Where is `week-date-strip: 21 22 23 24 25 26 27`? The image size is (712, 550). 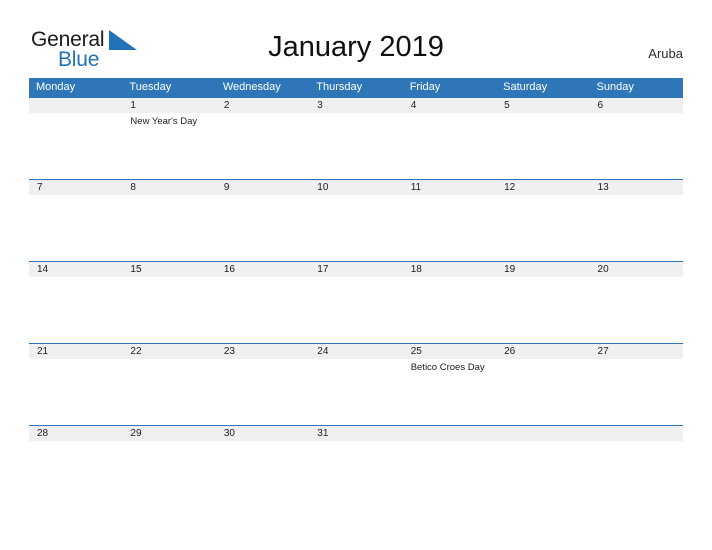
week-date-strip: 21 22 23 24 25 26 27 is located at coordinates (356, 351).